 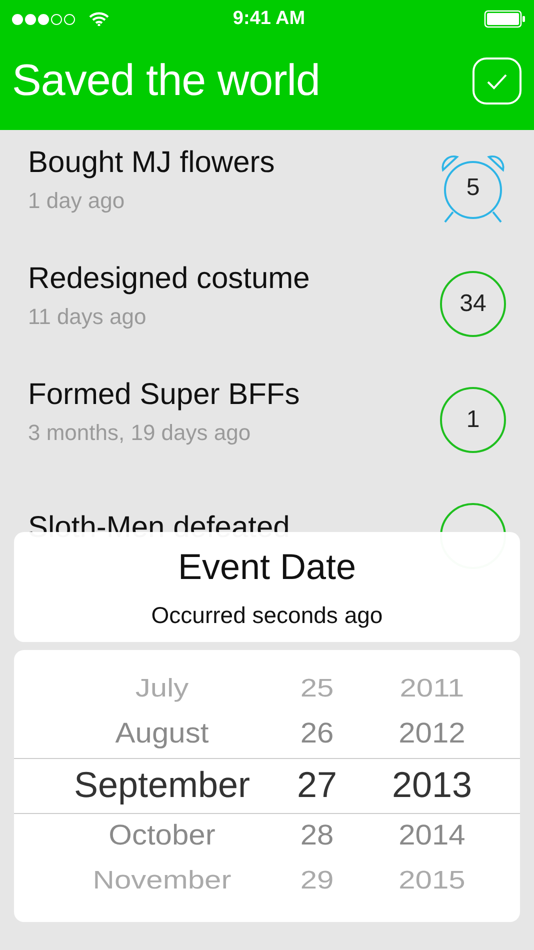 I want to click on event-count: 34, so click(x=473, y=304).